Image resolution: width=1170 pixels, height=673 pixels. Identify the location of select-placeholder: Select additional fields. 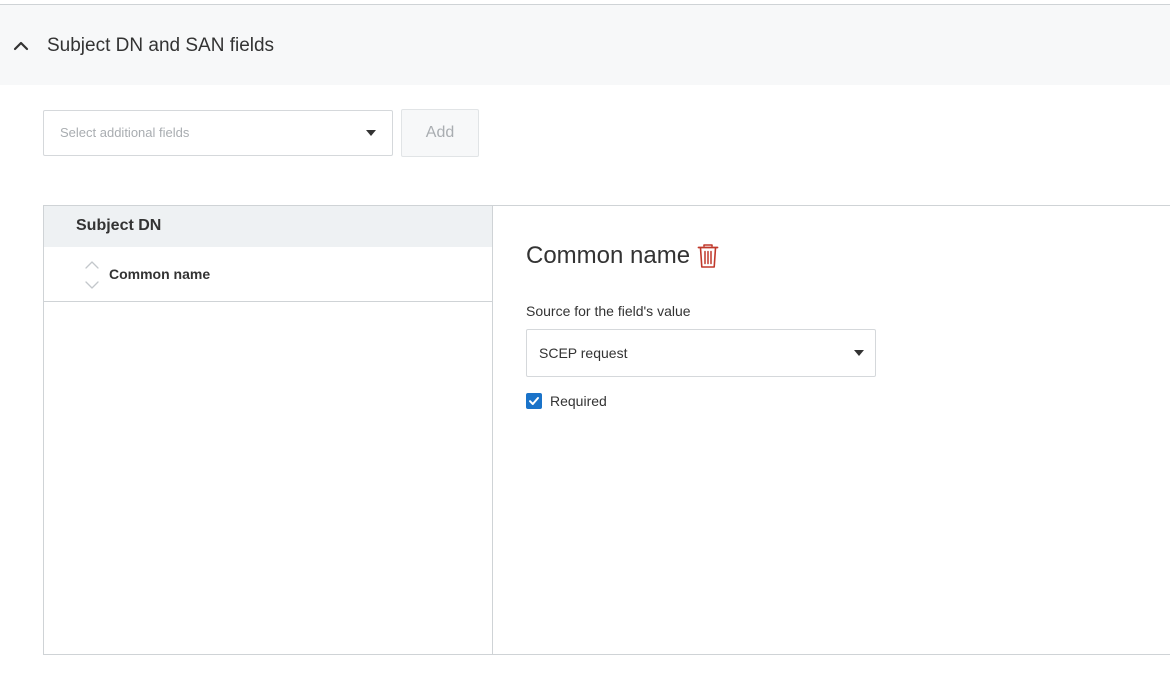
(125, 132).